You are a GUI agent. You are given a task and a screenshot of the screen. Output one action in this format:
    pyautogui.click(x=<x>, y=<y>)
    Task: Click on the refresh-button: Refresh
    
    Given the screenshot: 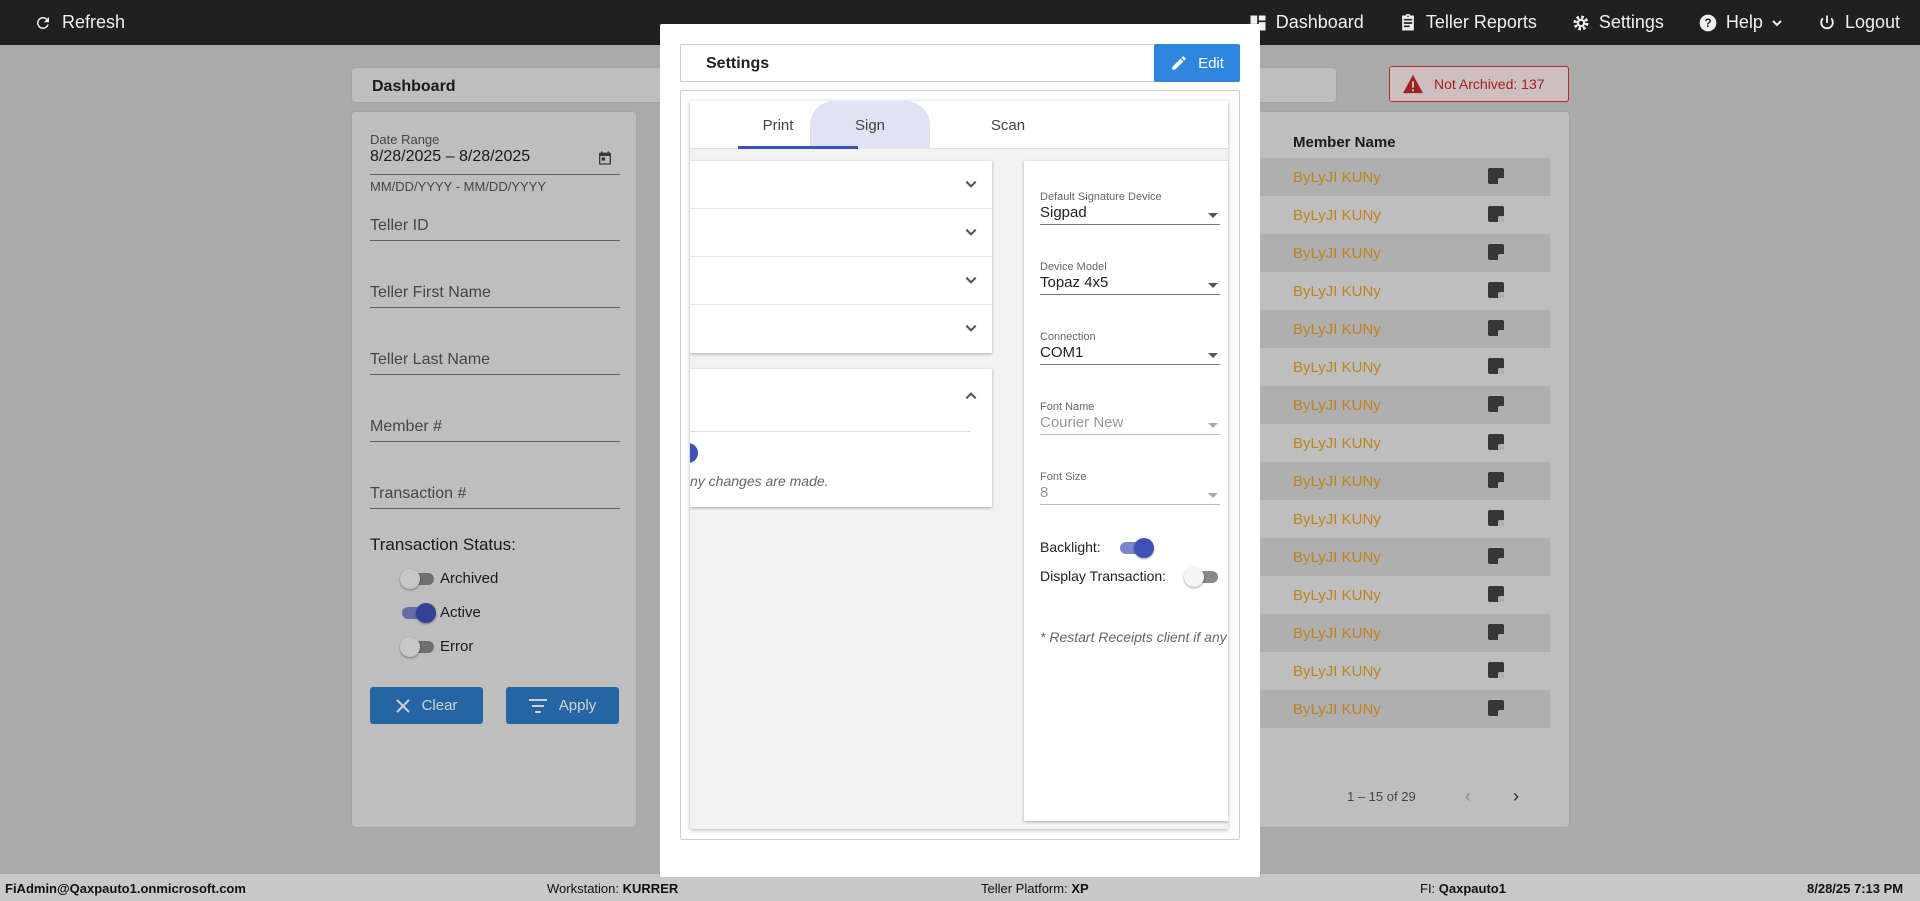 What is the action you would take?
    pyautogui.click(x=79, y=22)
    